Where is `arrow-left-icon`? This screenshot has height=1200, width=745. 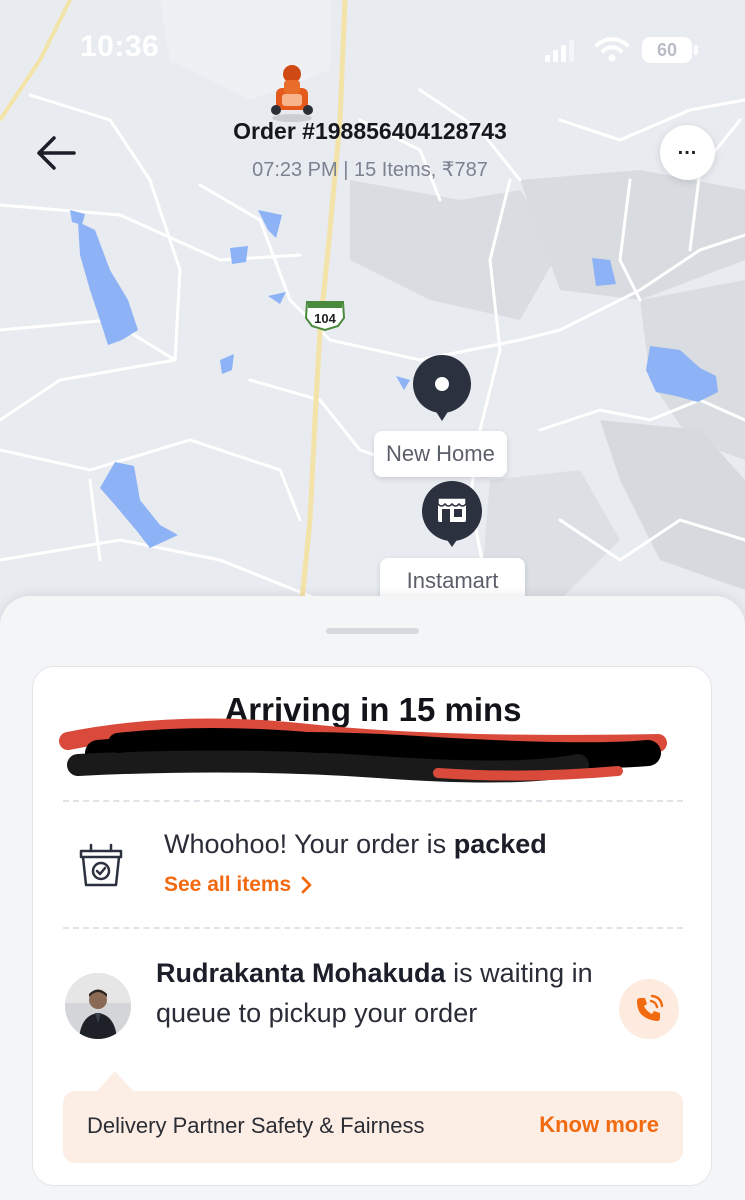
arrow-left-icon is located at coordinates (56, 153).